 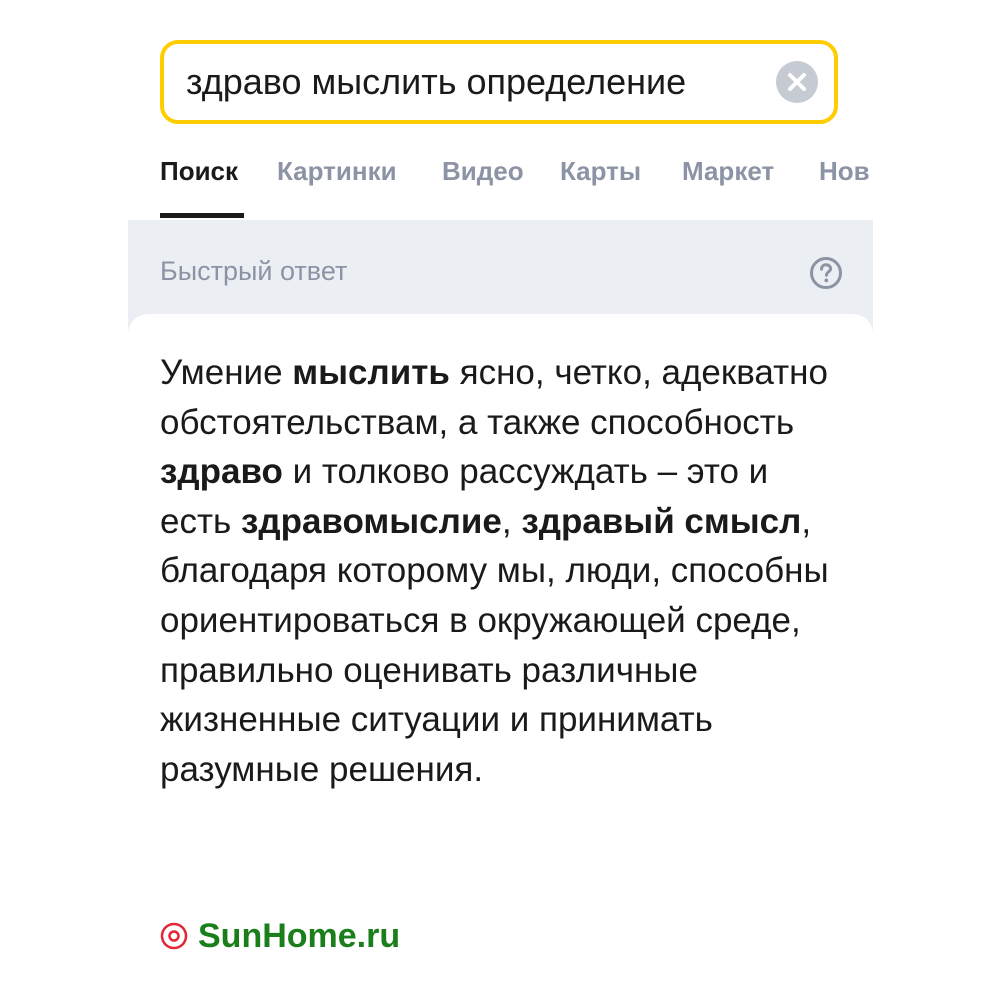 What do you see at coordinates (202, 215) in the screenshot?
I see `active-tab-indicator` at bounding box center [202, 215].